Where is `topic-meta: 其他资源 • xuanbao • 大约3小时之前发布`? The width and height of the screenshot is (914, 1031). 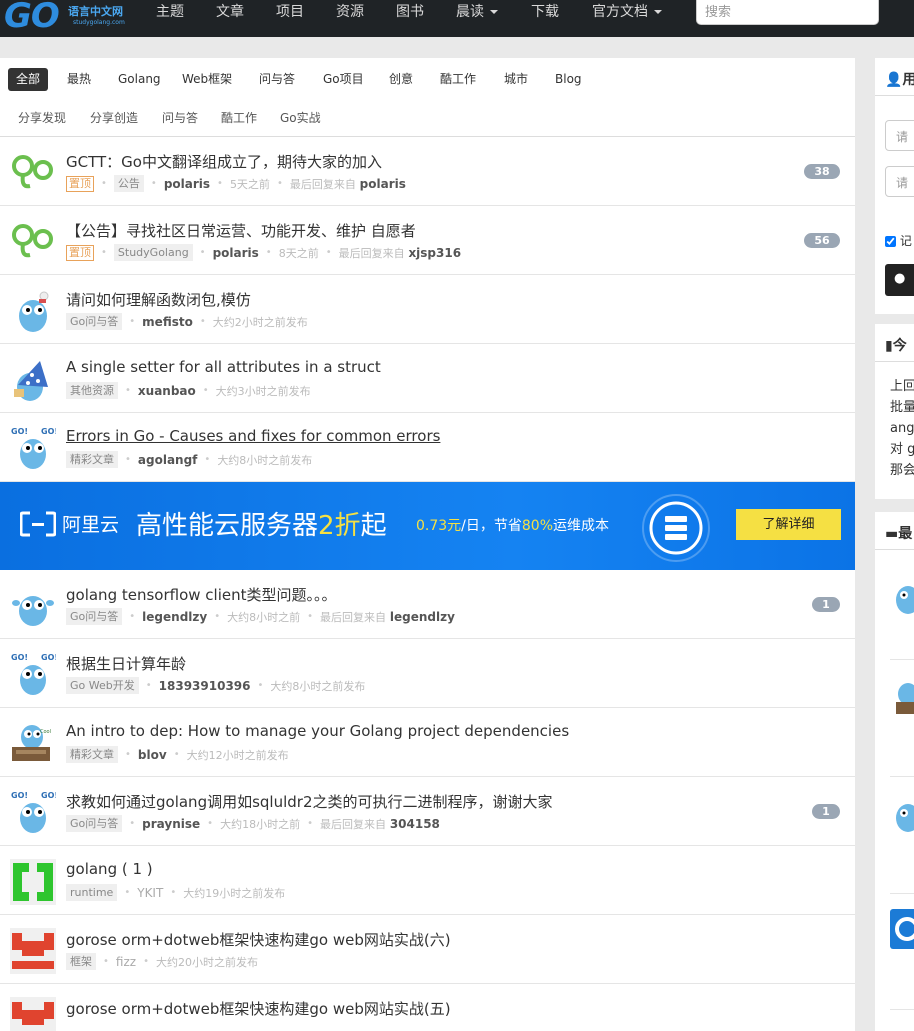
topic-meta: 其他资源 • xuanbao • 大约3小时之前发布 is located at coordinates (188, 390).